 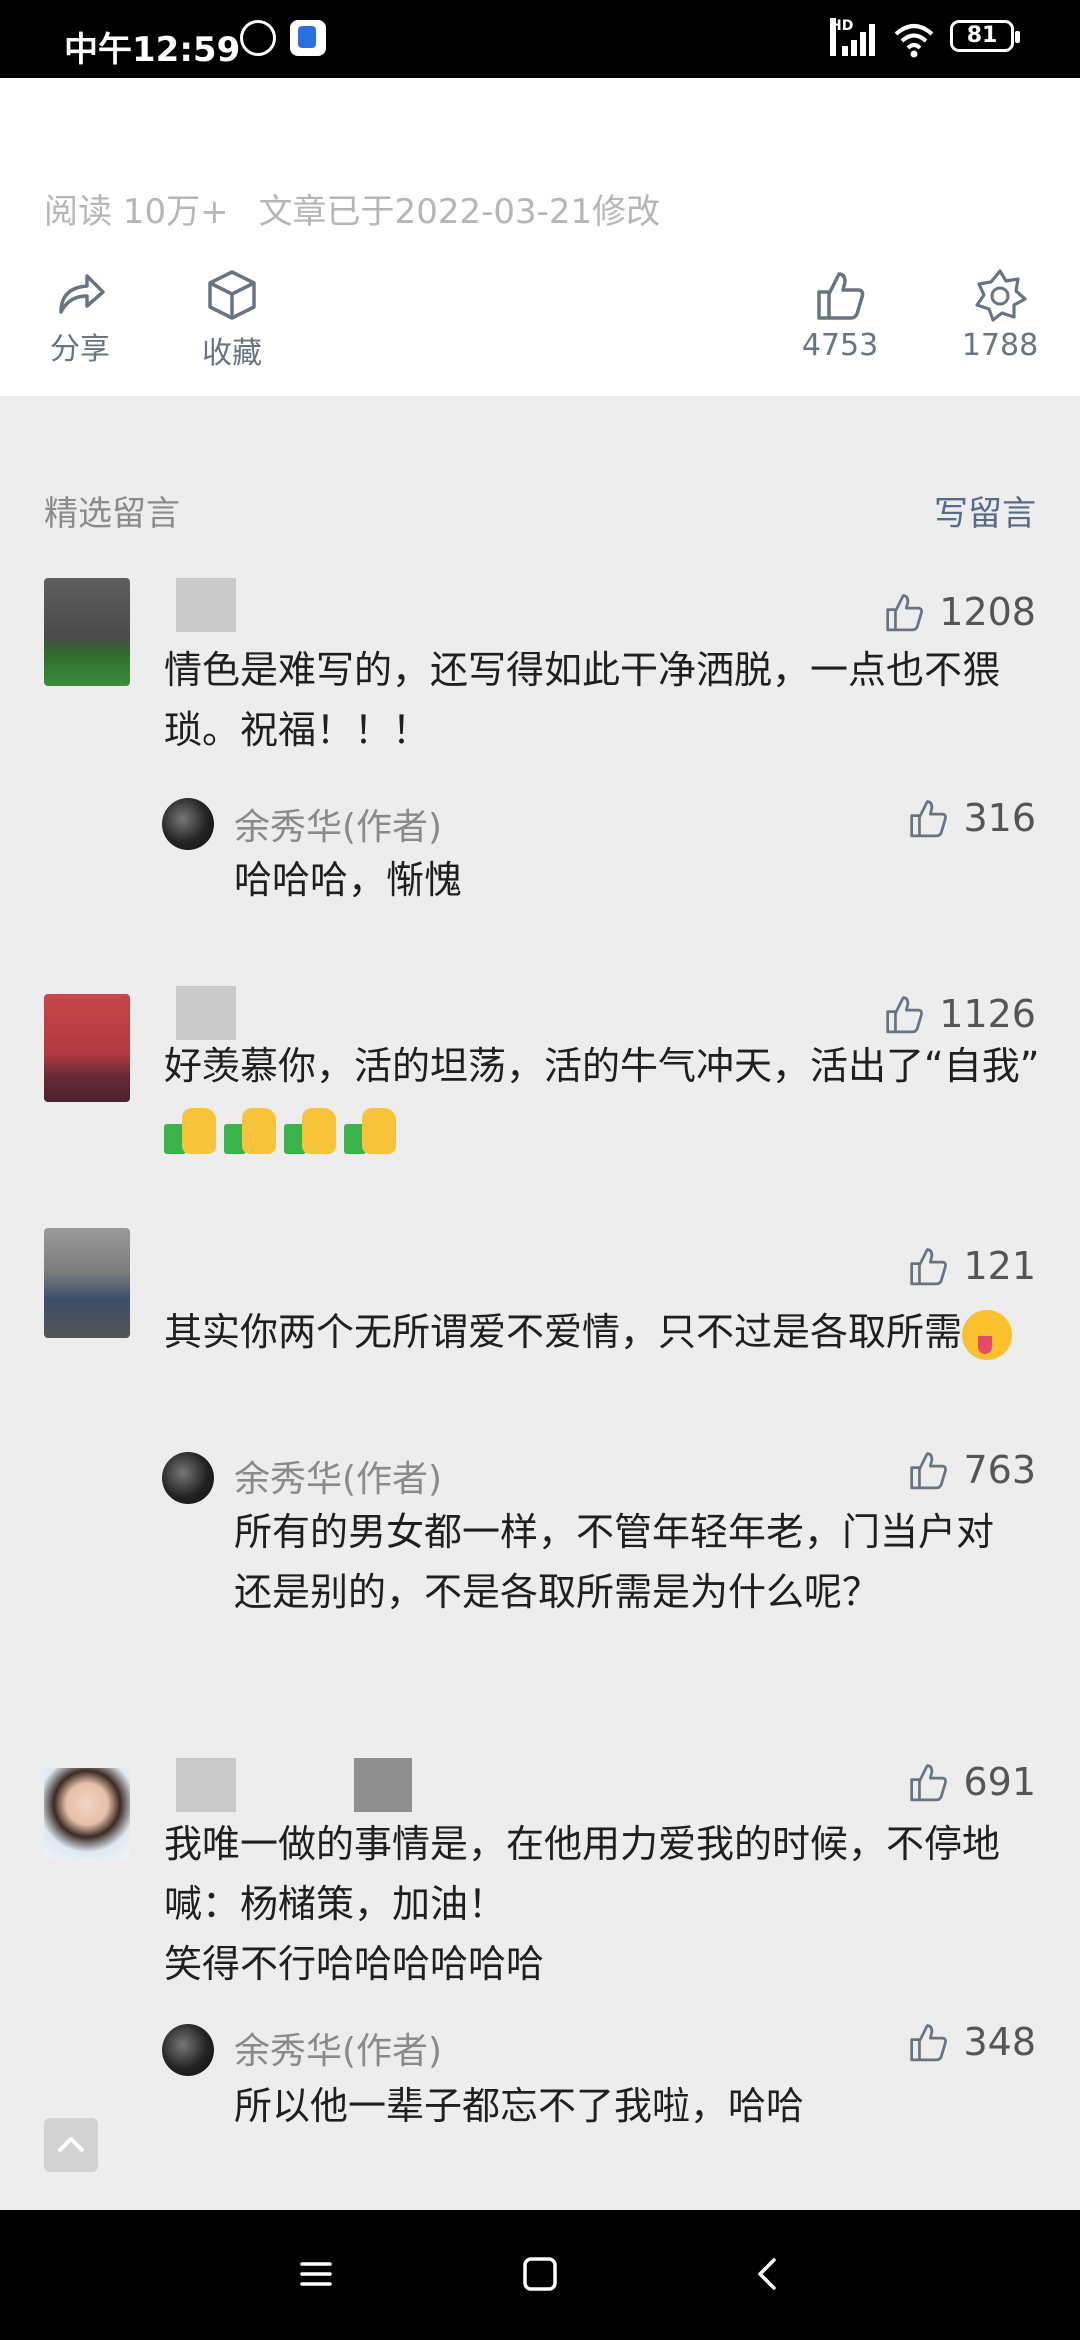 I want to click on like-count: 1126, so click(x=987, y=1014).